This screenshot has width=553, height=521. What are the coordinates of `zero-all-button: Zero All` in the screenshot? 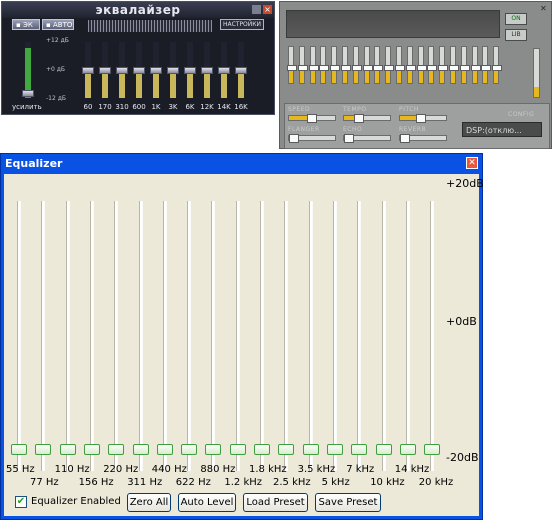 It's located at (149, 502).